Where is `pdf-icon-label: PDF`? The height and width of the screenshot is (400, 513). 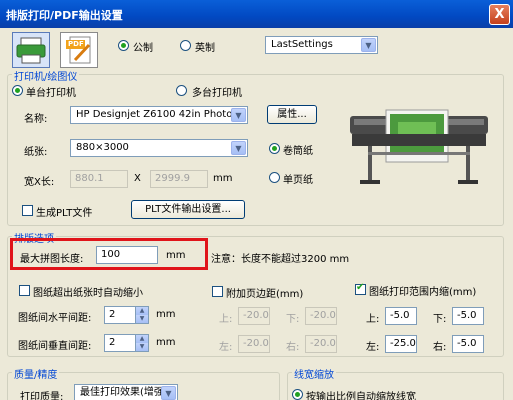
pdf-icon-label: PDF is located at coordinates (76, 44).